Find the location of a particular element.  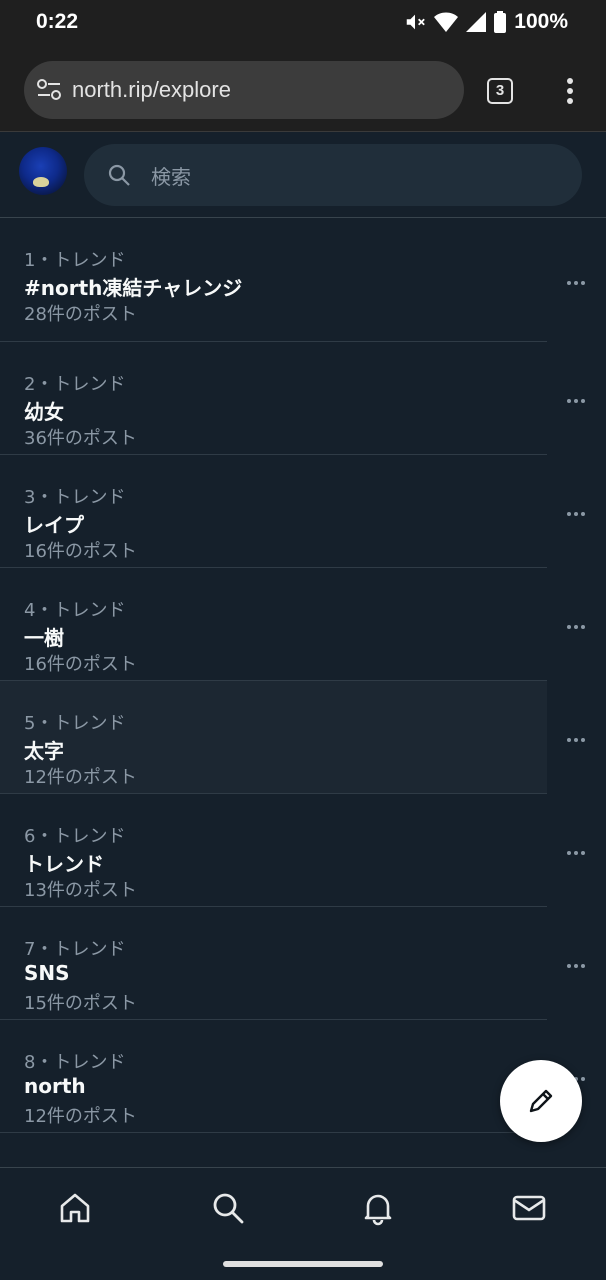

bell-icon is located at coordinates (378, 1208).